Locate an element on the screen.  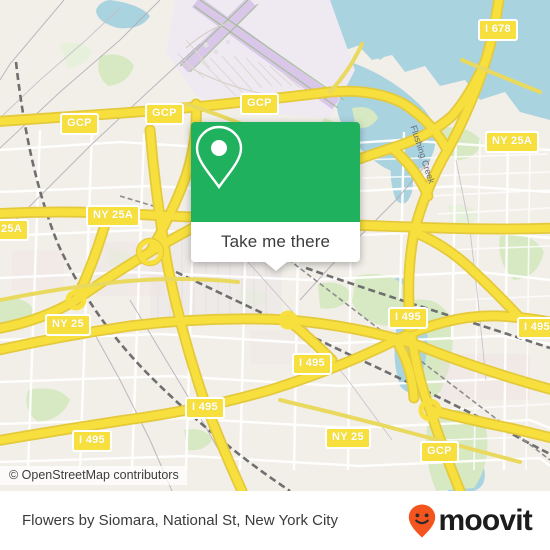
take-me-there-label: Take me there is located at coordinates (275, 241).